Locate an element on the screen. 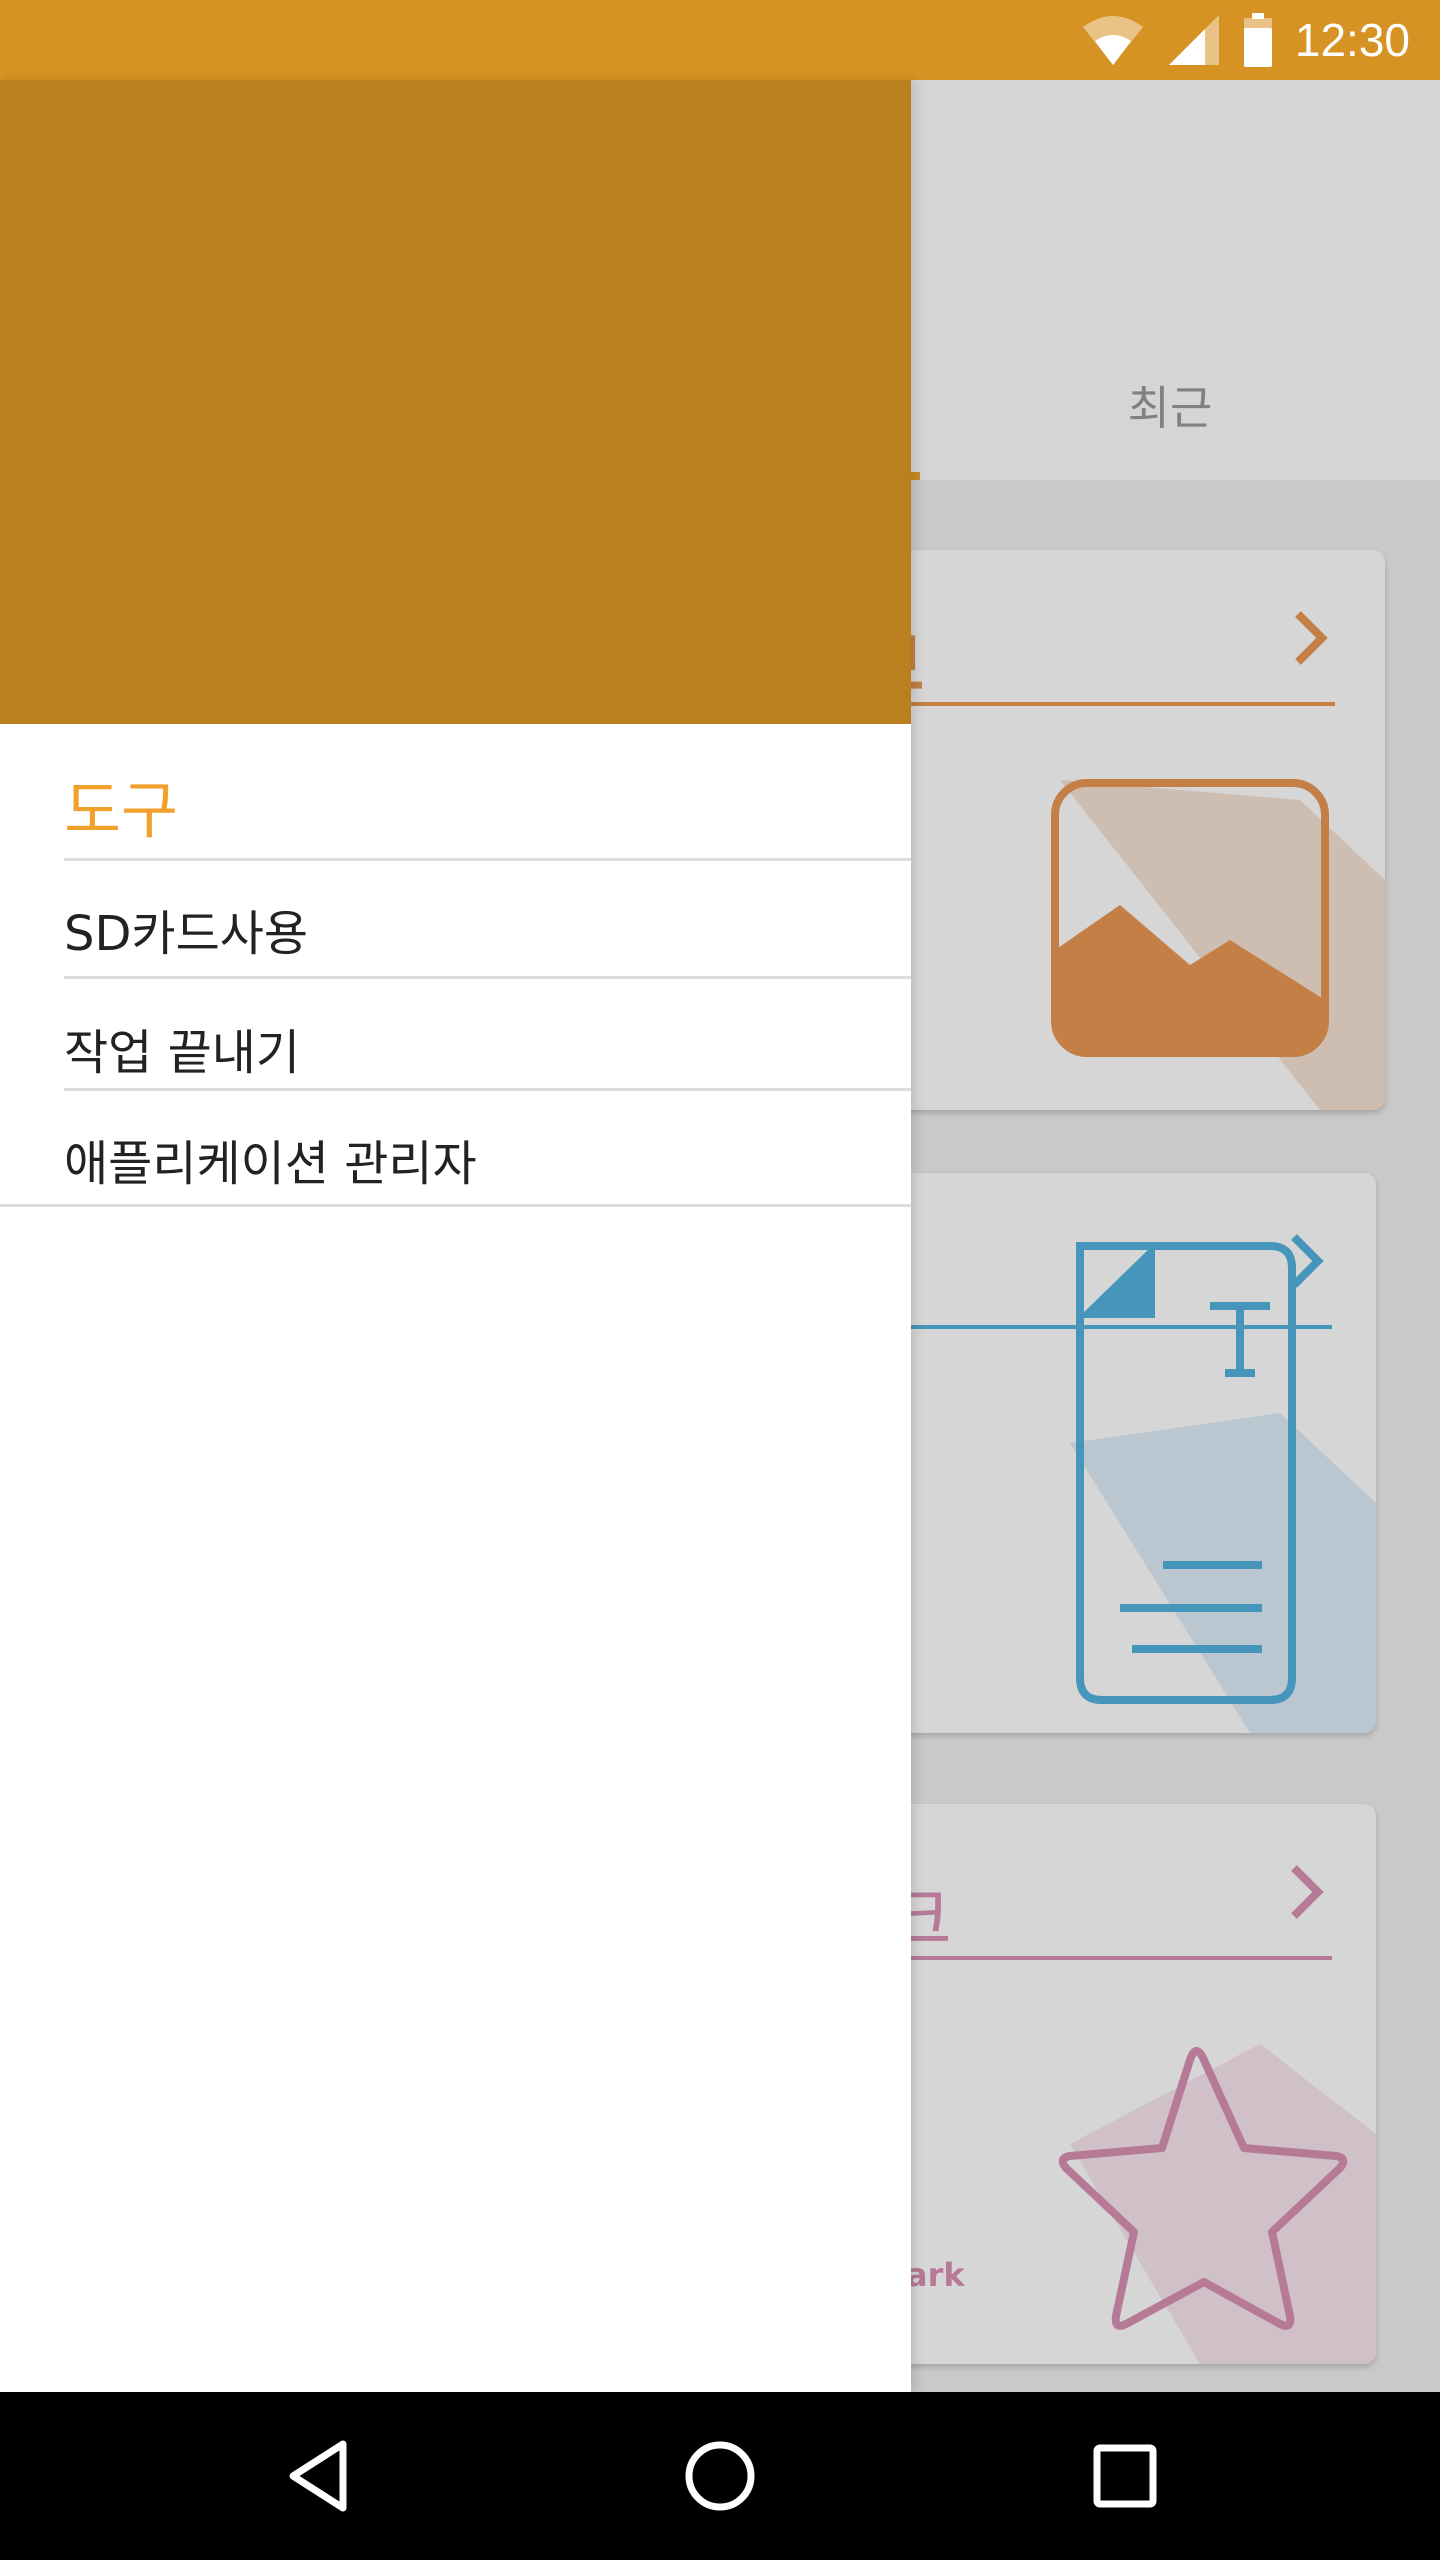 This screenshot has height=2560, width=1440. home-icon is located at coordinates (720, 2476).